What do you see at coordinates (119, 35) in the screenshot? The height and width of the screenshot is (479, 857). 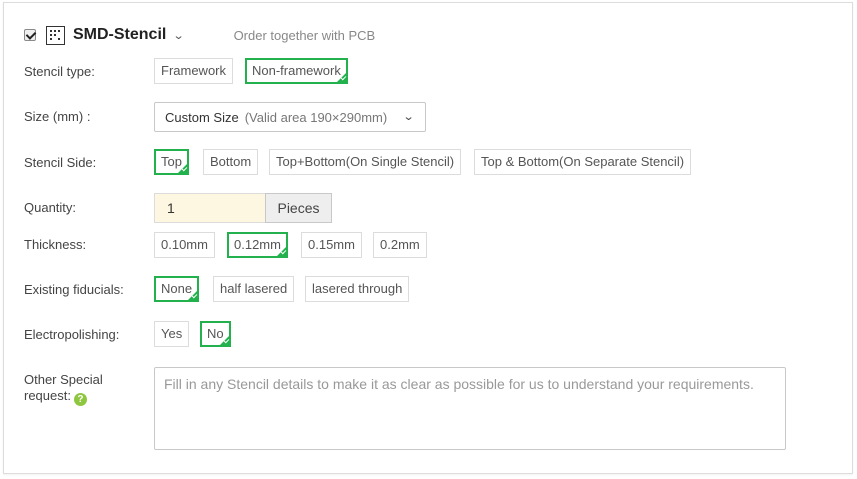 I see `stencil-title: SMD-Stencil` at bounding box center [119, 35].